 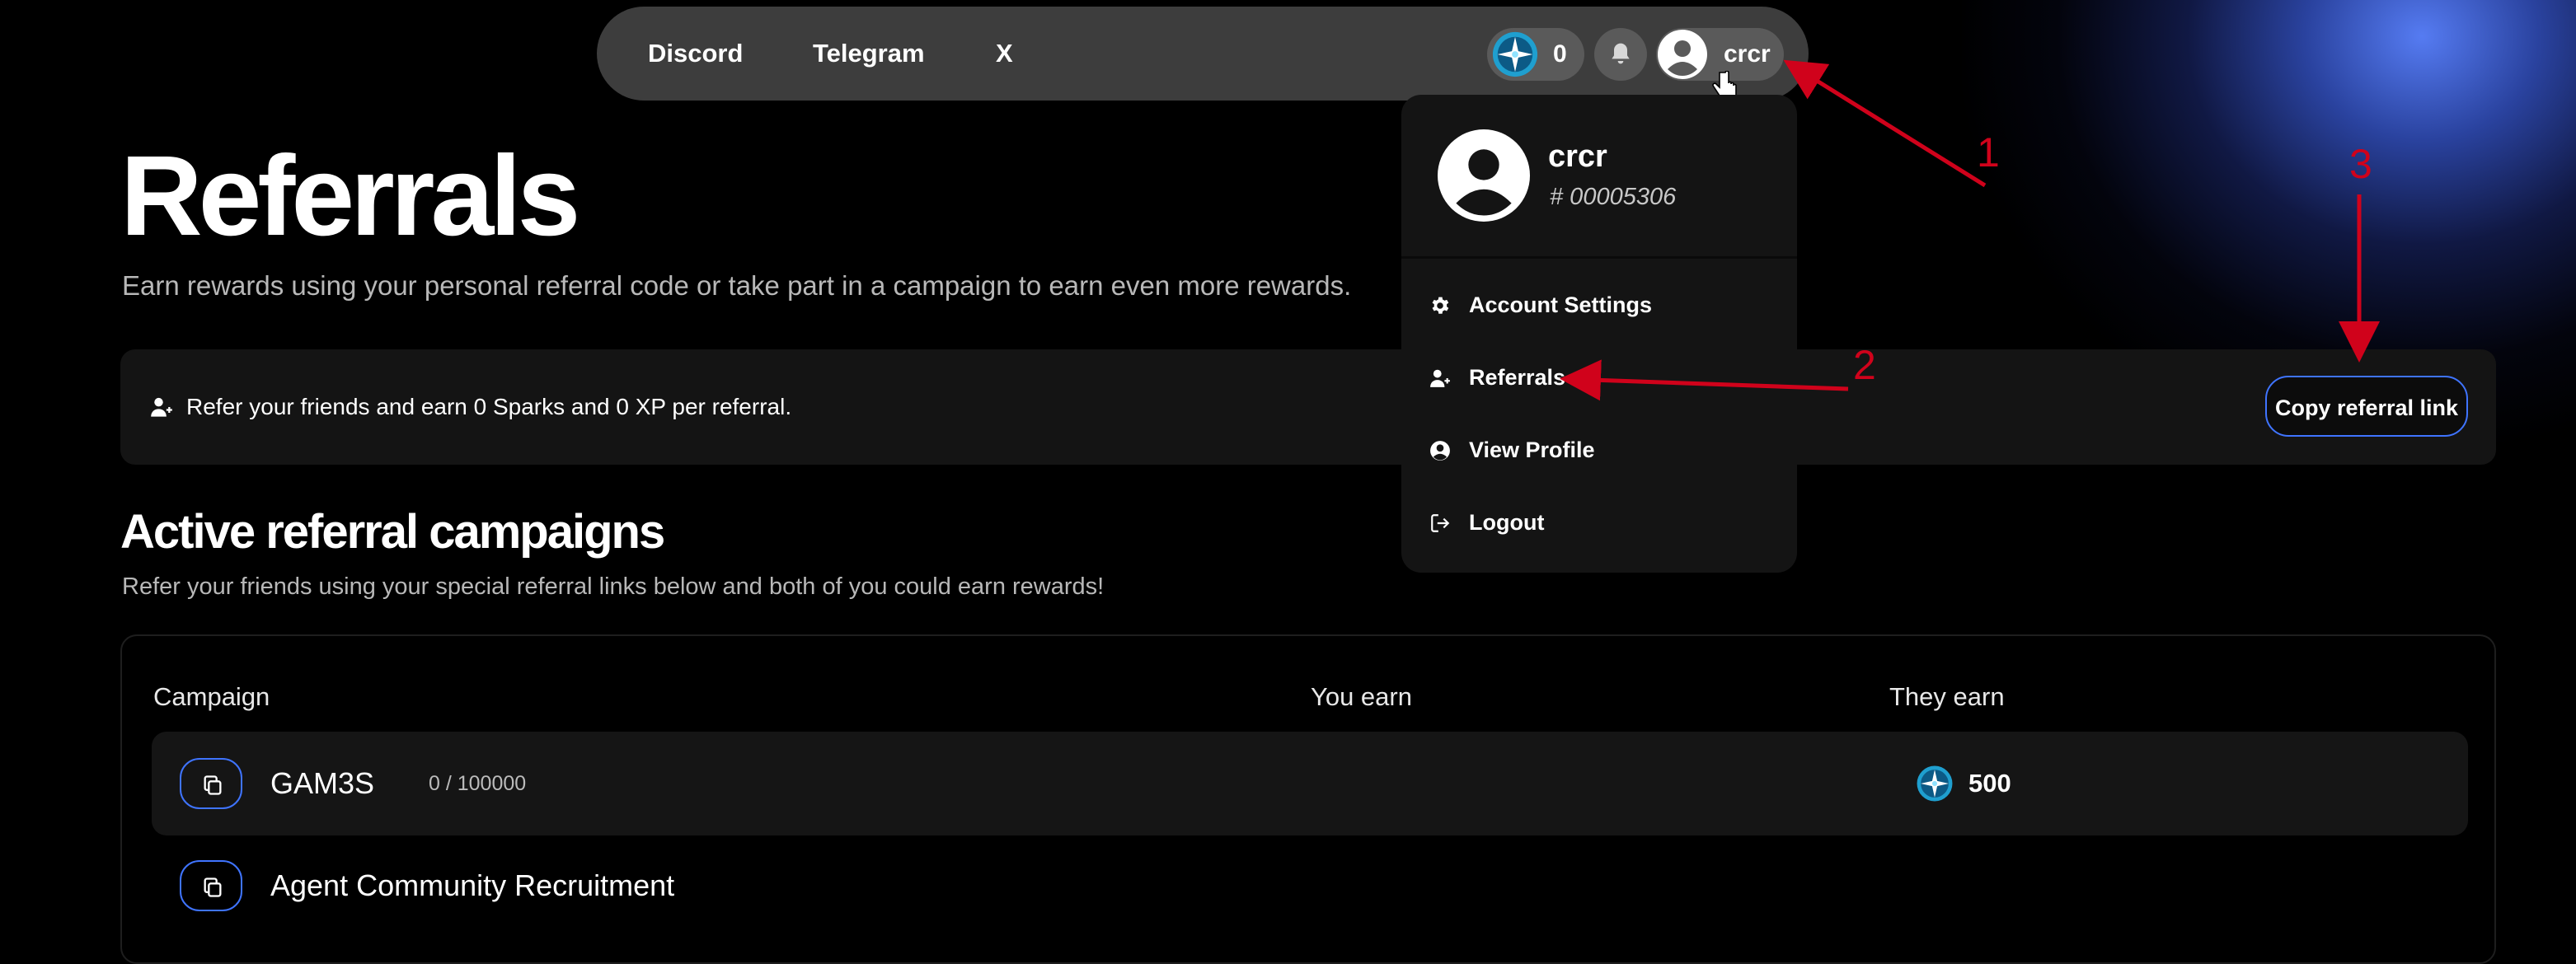 What do you see at coordinates (1864, 365) in the screenshot?
I see `annotation-label-2: 2` at bounding box center [1864, 365].